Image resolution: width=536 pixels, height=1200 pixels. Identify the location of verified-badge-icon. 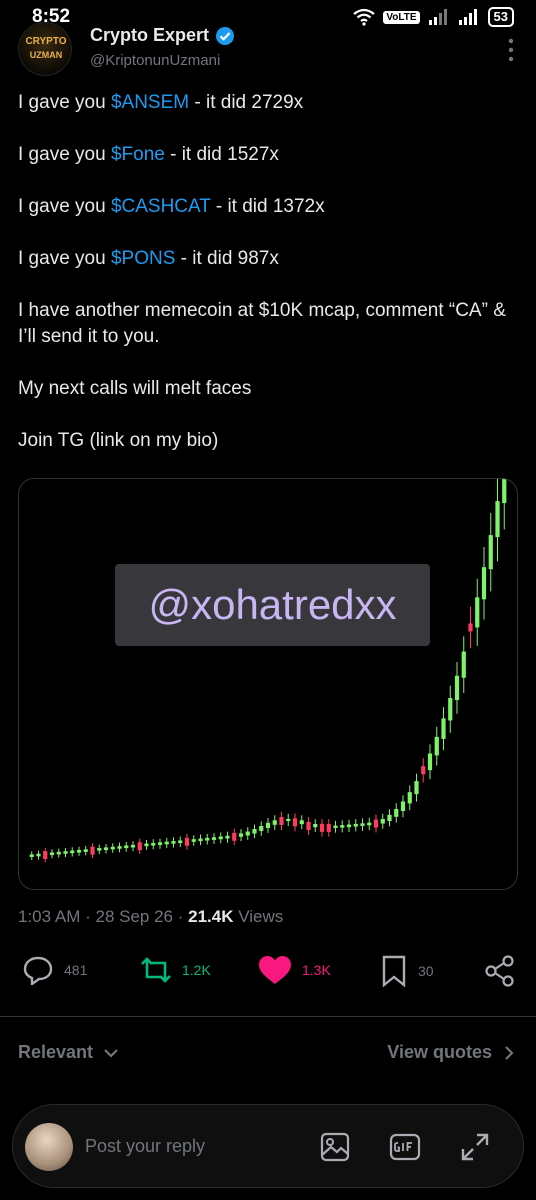
(225, 35).